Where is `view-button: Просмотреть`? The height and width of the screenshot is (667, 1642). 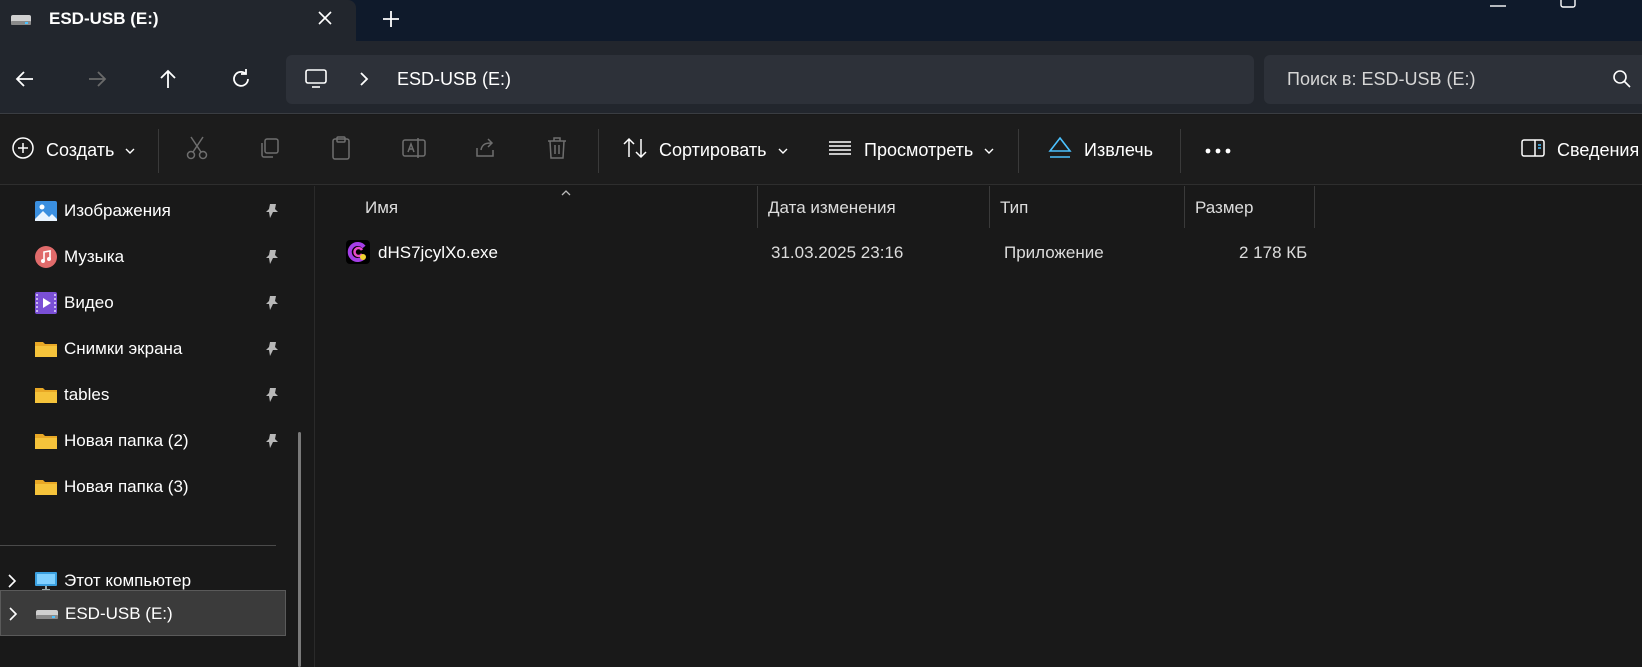 view-button: Просмотреть is located at coordinates (911, 150).